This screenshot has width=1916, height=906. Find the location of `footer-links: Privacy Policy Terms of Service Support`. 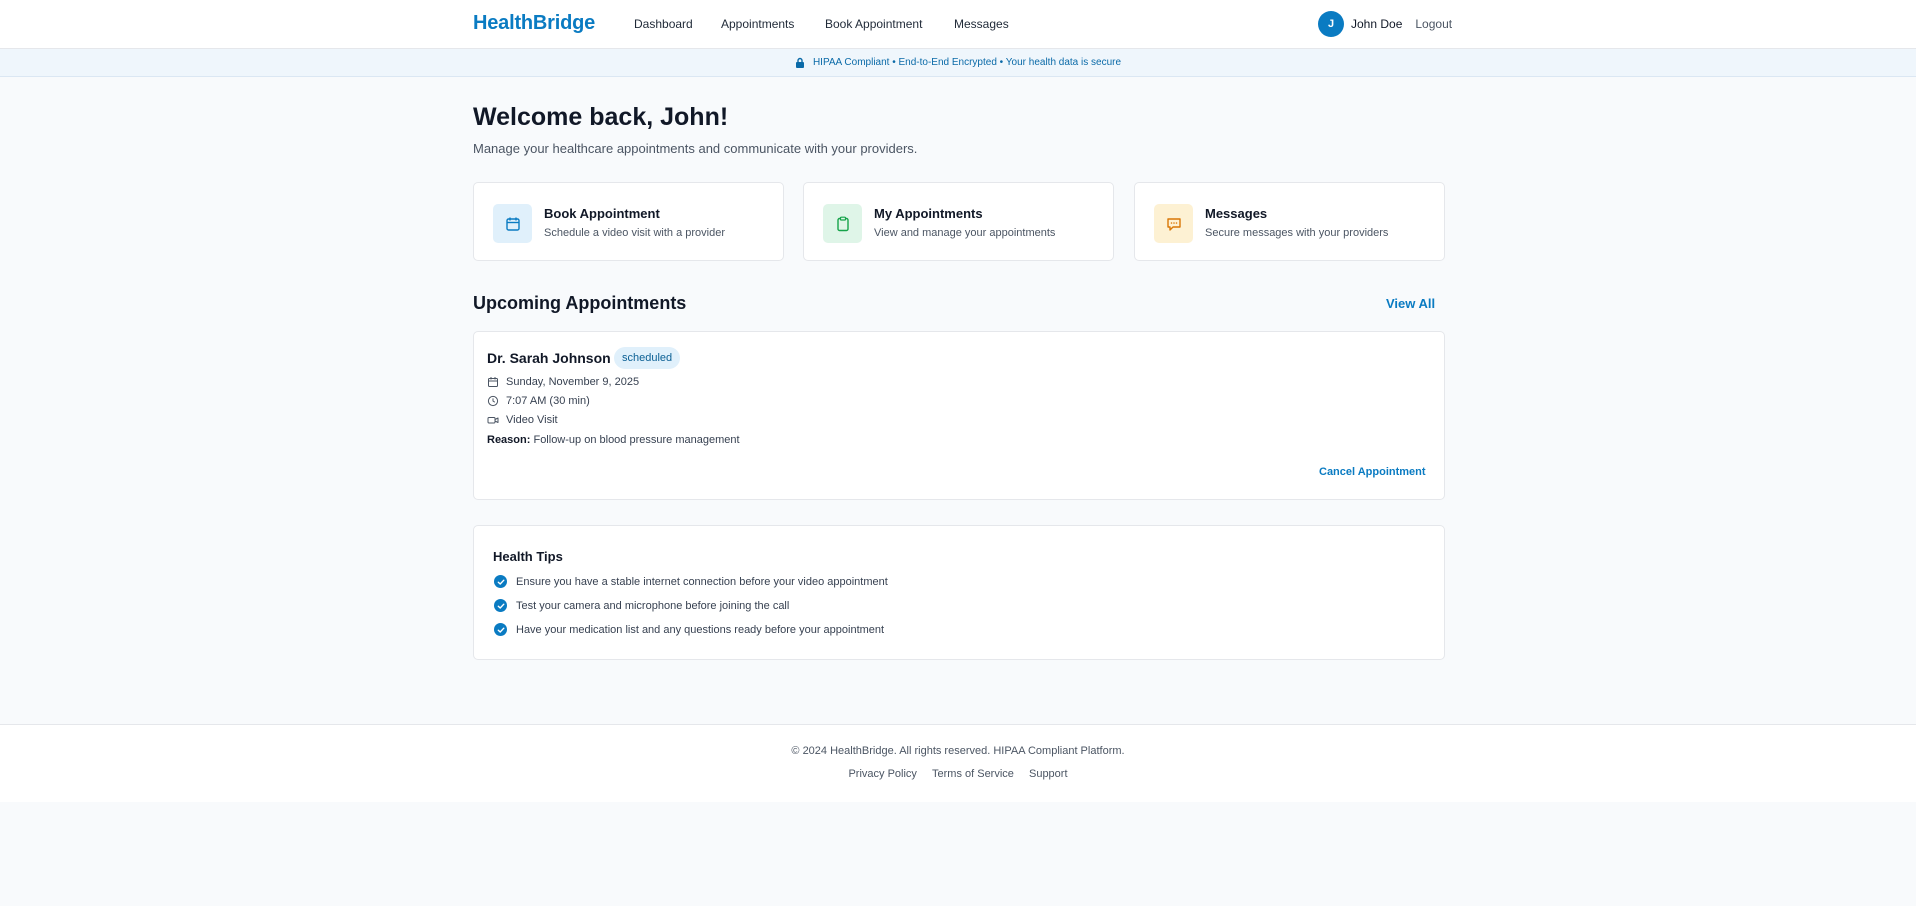

footer-links: Privacy Policy Terms of Service Support is located at coordinates (958, 774).